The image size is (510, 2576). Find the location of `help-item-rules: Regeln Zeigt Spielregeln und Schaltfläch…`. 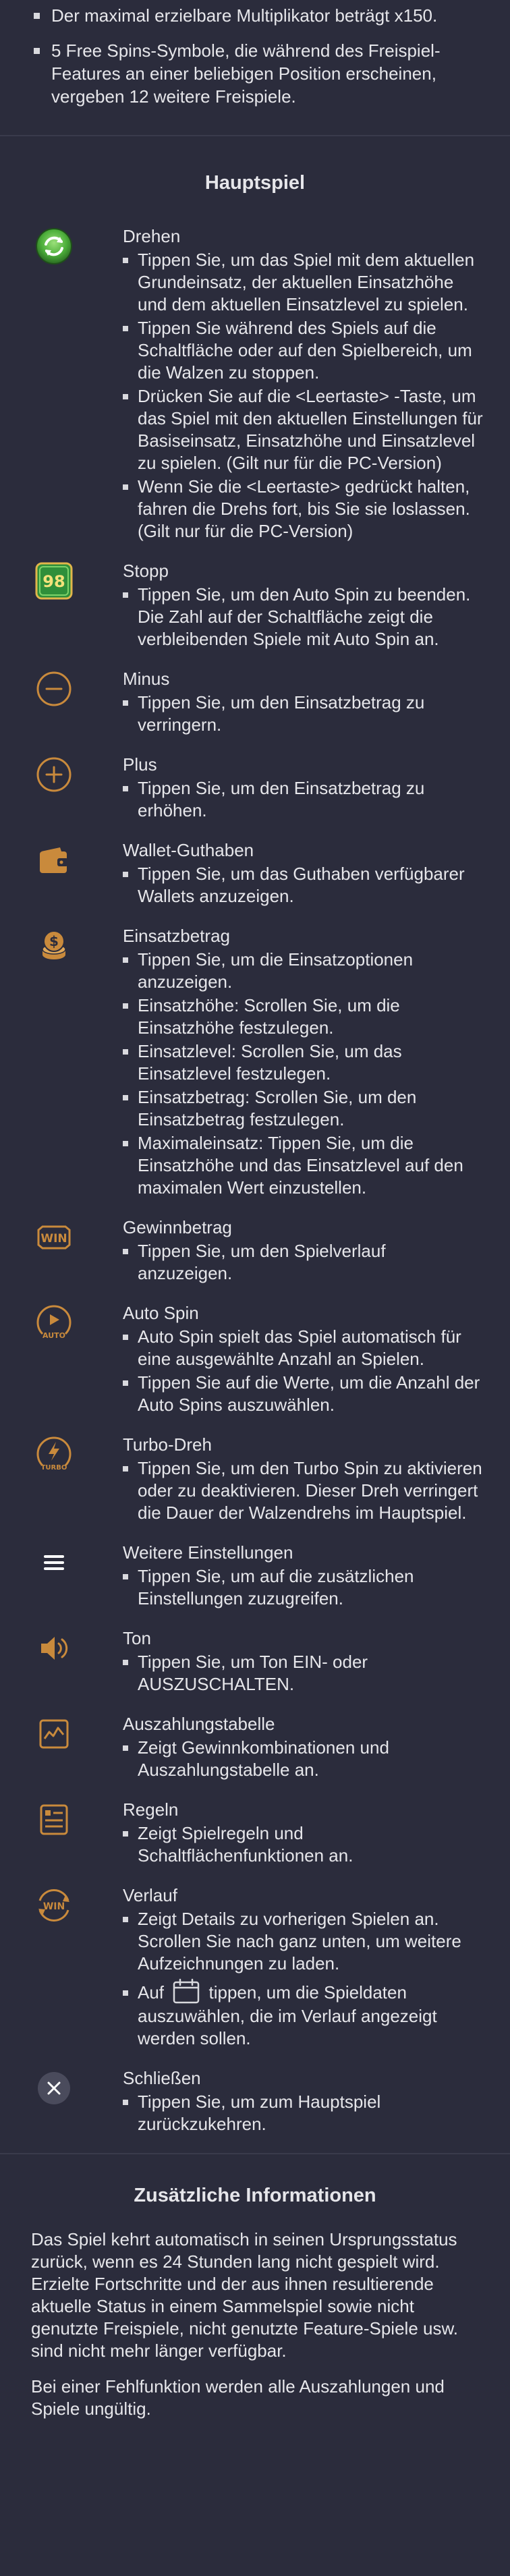

help-item-rules: Regeln Zeigt Spielregeln und Schaltfläch… is located at coordinates (257, 1833).